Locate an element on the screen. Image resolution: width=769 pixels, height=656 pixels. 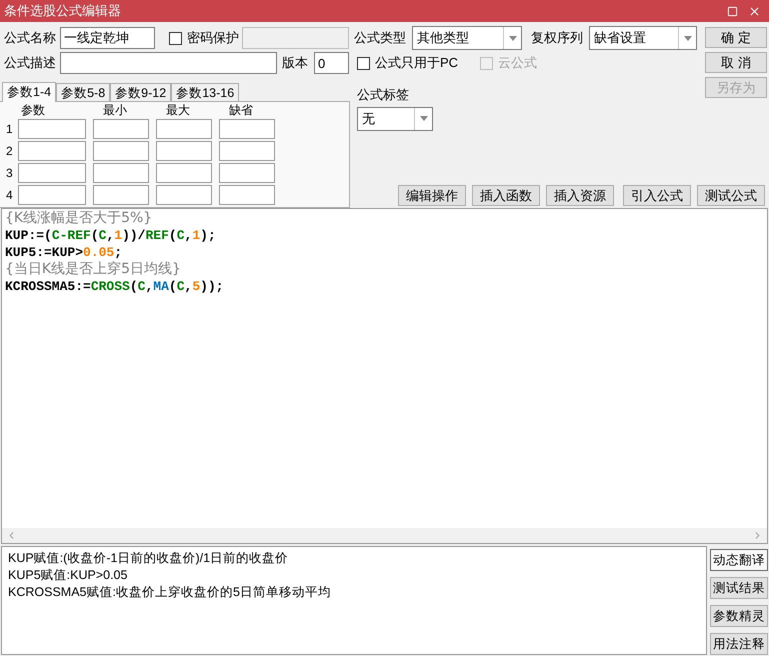
param-tab: 参数9-12 is located at coordinates (141, 92).